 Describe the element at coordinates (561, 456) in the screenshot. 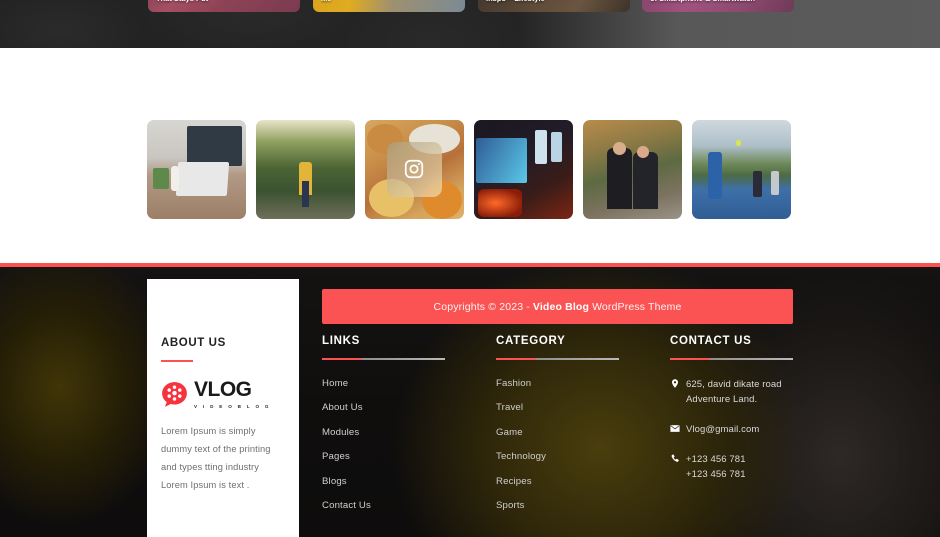

I see `category-technology: Technology` at that location.